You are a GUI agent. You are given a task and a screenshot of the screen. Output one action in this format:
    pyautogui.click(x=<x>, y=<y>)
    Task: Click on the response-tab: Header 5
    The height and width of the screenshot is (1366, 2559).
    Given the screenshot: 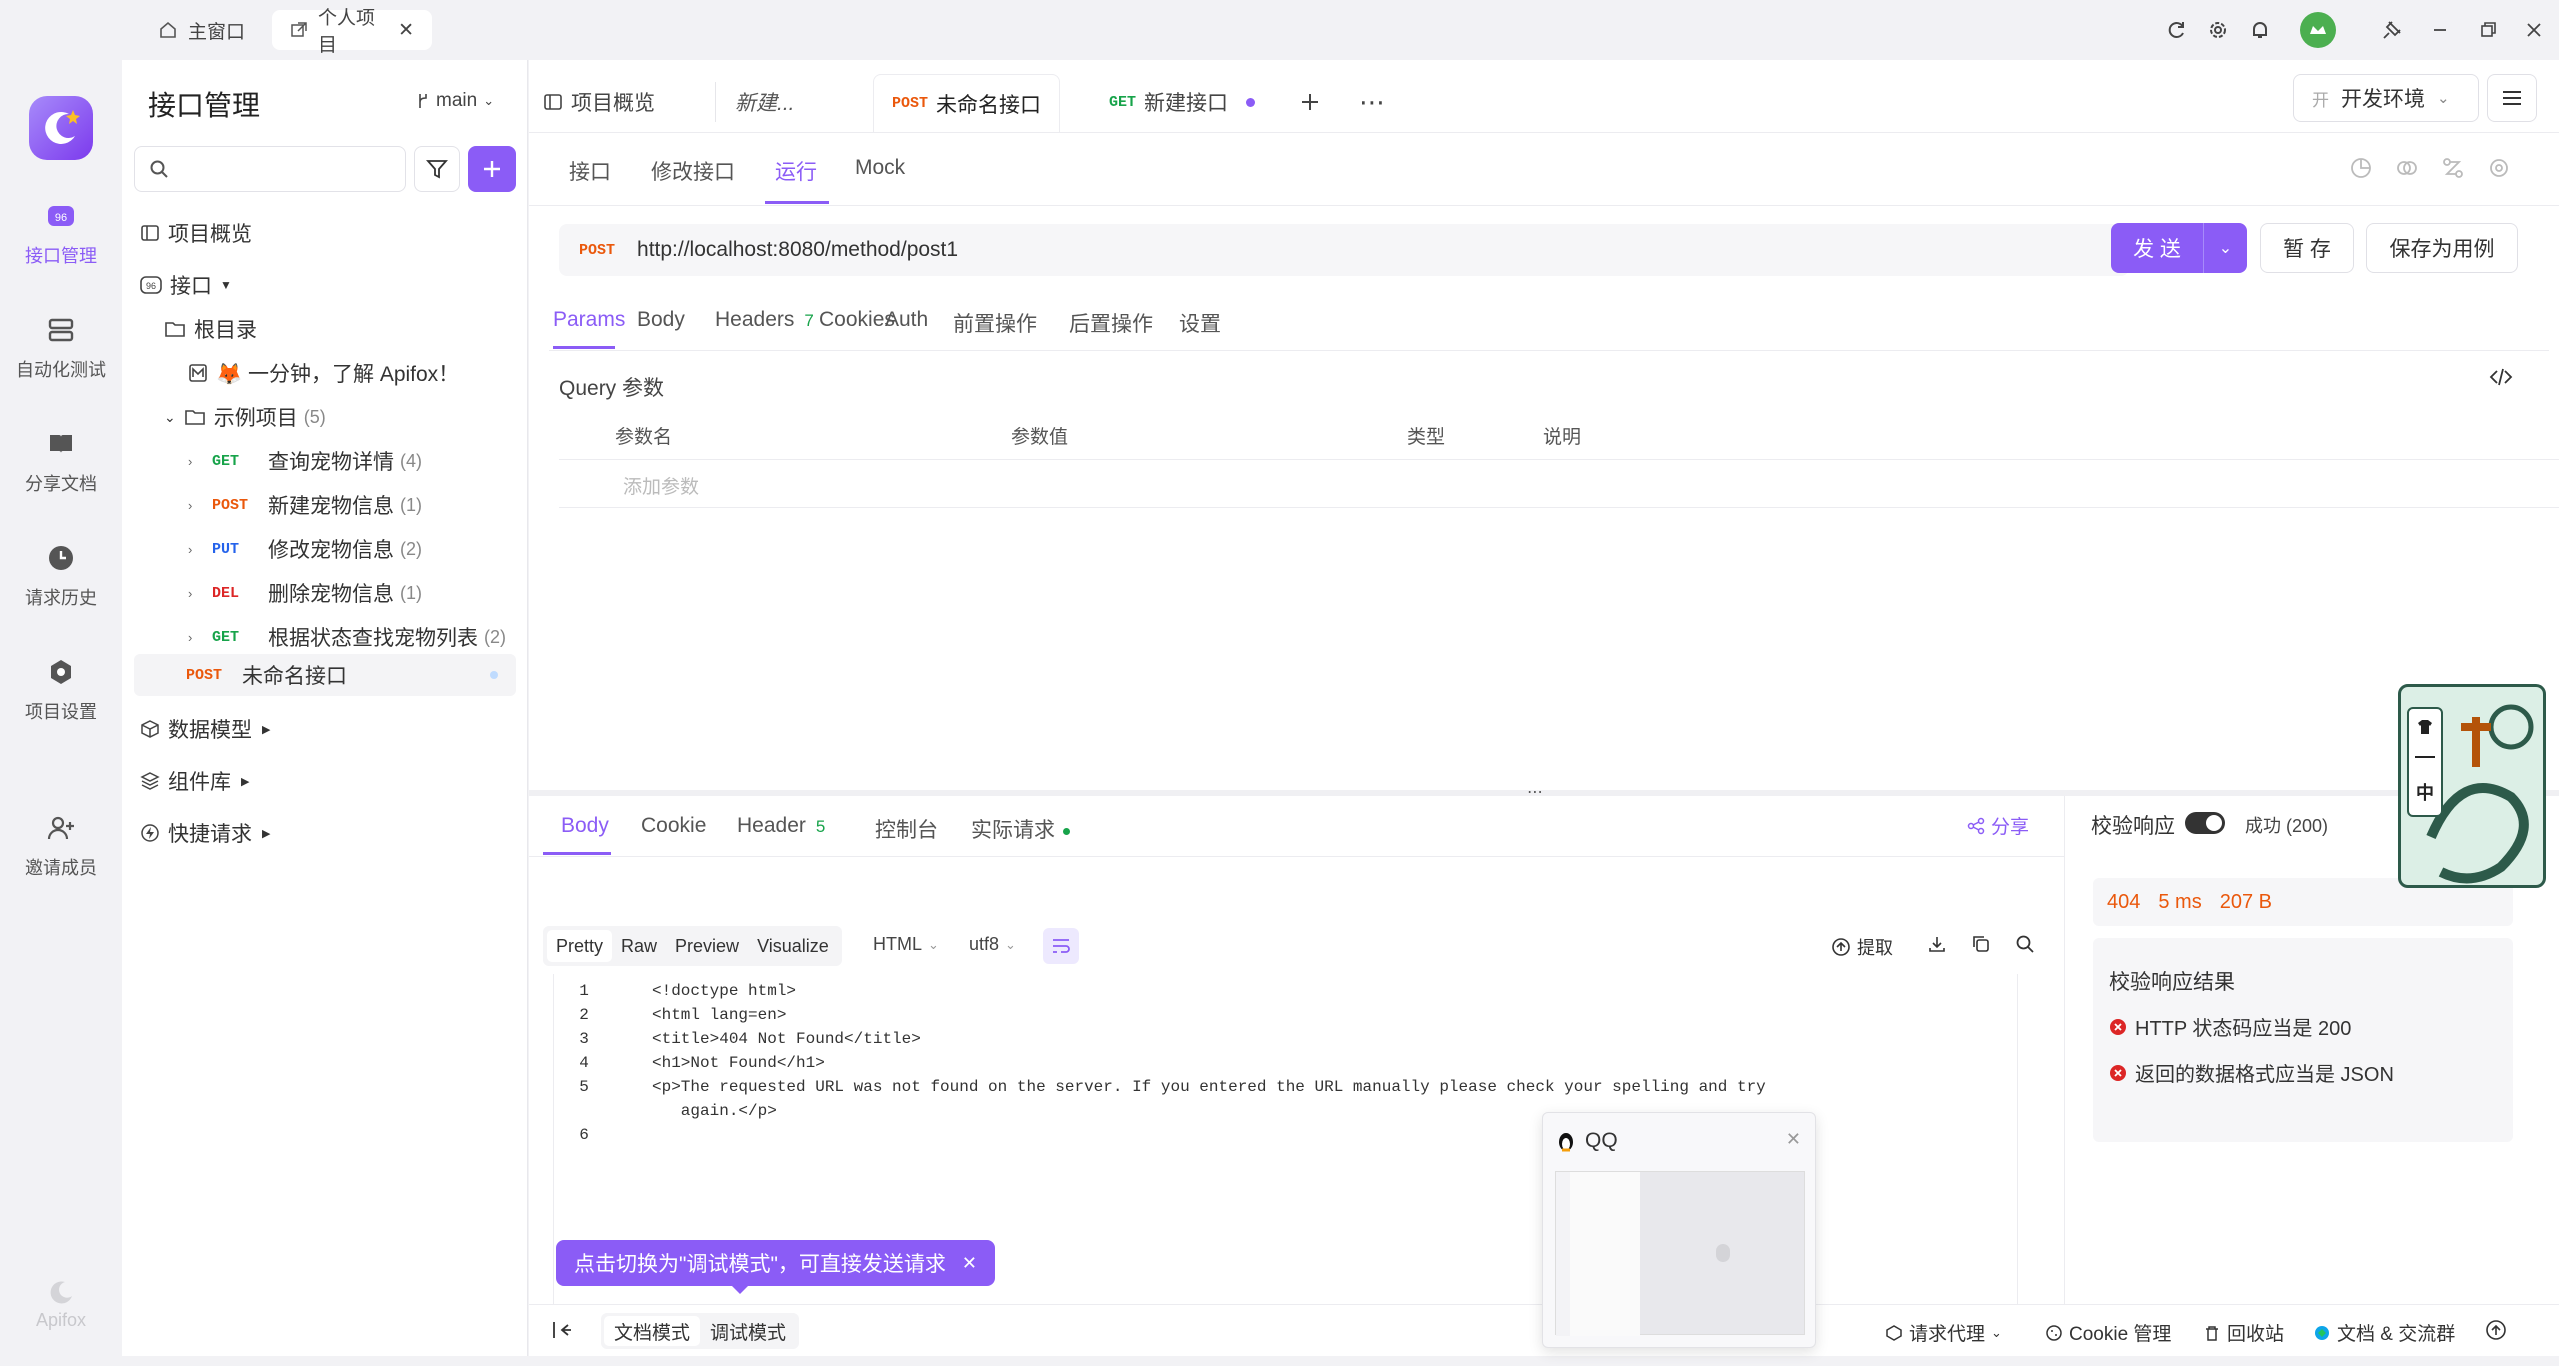 What is the action you would take?
    pyautogui.click(x=781, y=826)
    